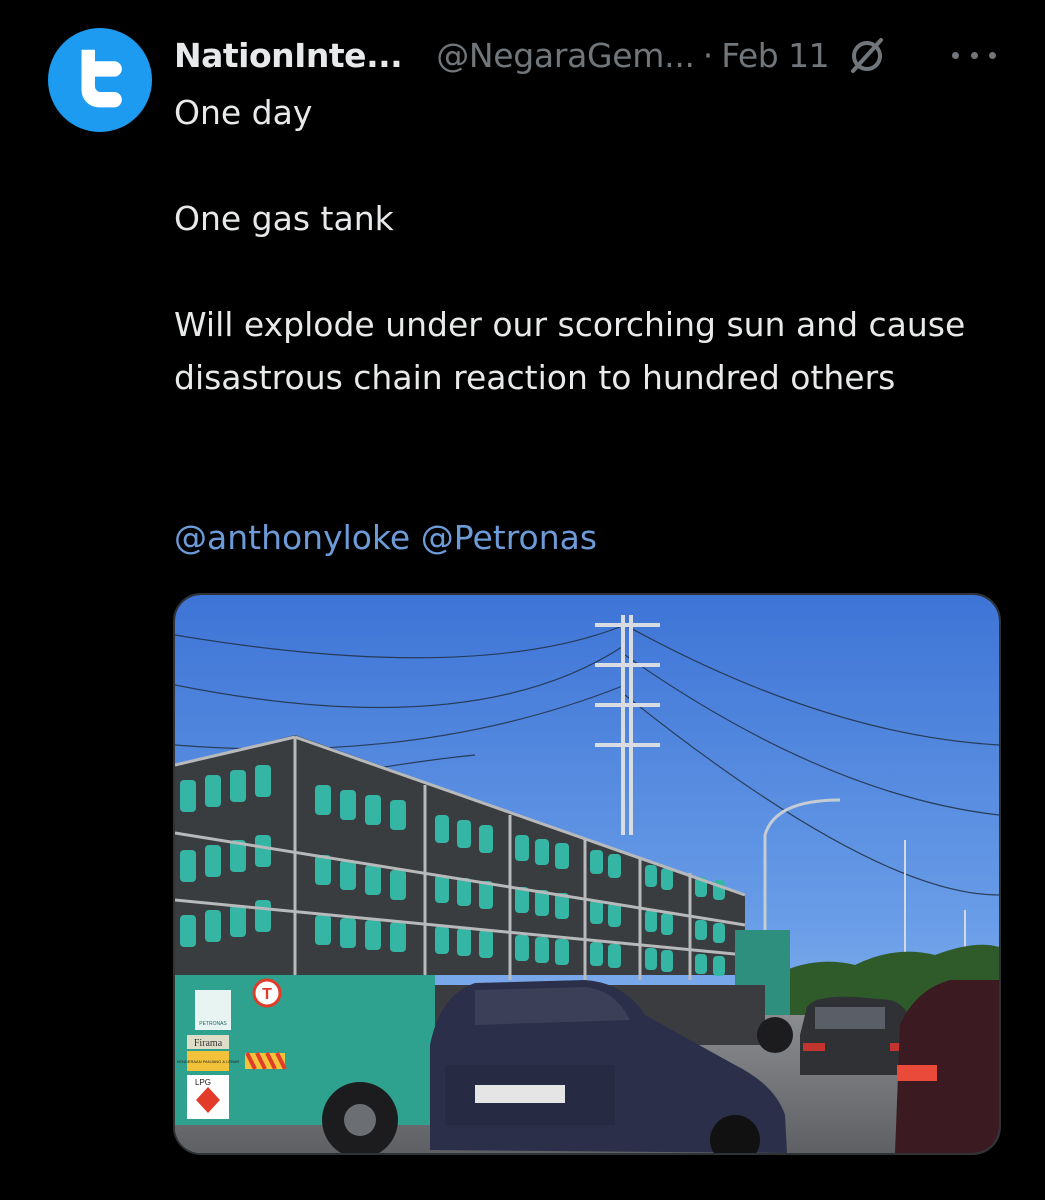  I want to click on company-label: Firama, so click(208, 1043).